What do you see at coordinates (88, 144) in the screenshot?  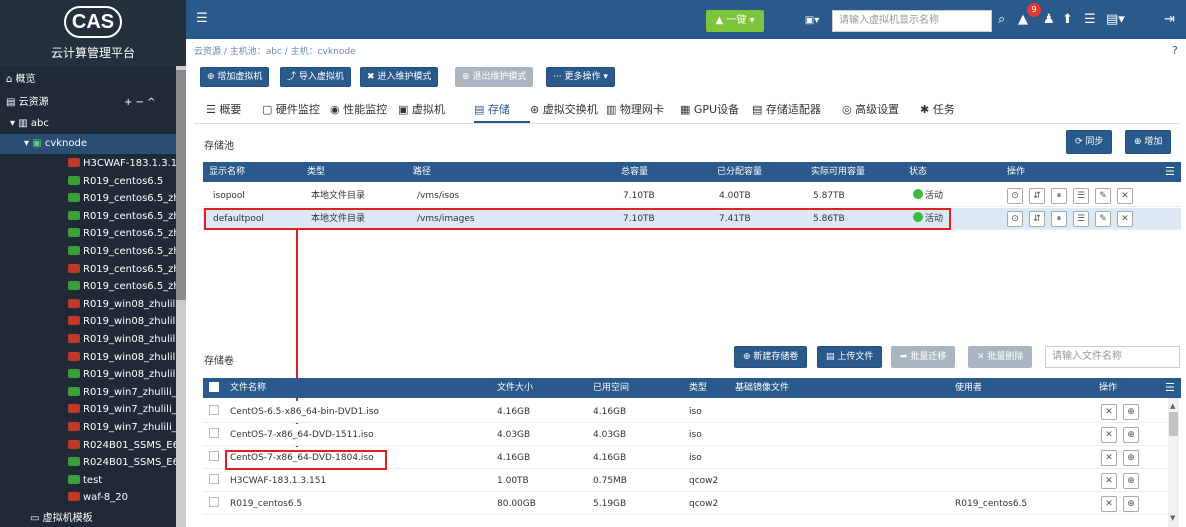 I see `sidebar-item-host: ▾ ▣ cvknode` at bounding box center [88, 144].